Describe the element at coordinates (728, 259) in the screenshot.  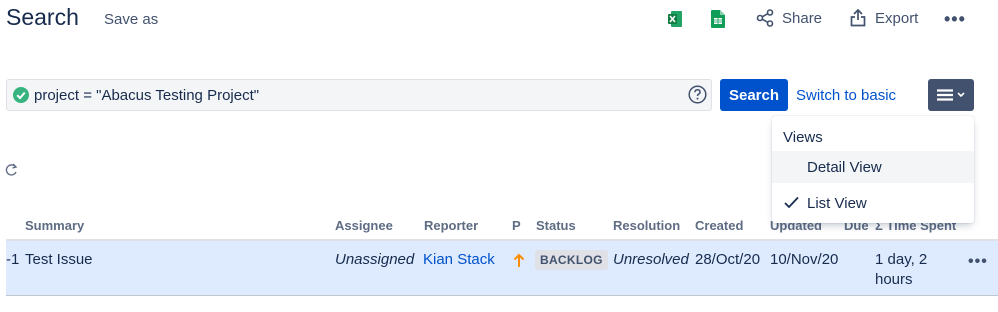
I see `issue-created-date: 28/Oct/20` at that location.